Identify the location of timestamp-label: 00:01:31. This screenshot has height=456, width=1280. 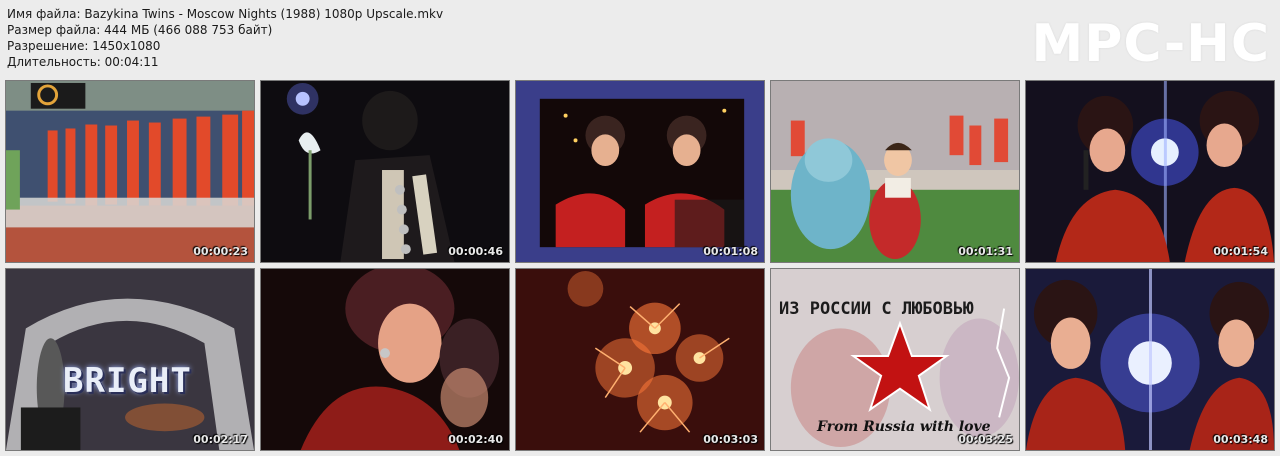
(985, 251).